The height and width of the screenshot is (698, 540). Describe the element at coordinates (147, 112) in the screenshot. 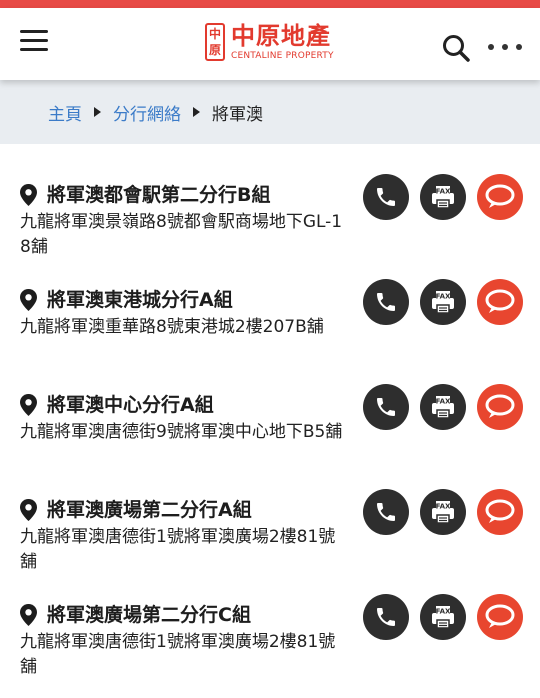

I see `breadcrumb-branch-network: 分行網絡` at that location.